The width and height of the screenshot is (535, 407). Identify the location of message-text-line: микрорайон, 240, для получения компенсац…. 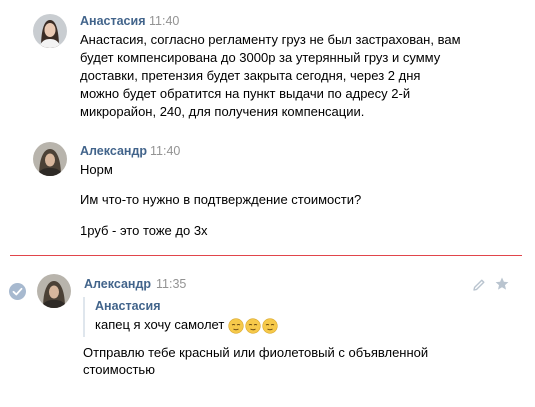
(222, 111).